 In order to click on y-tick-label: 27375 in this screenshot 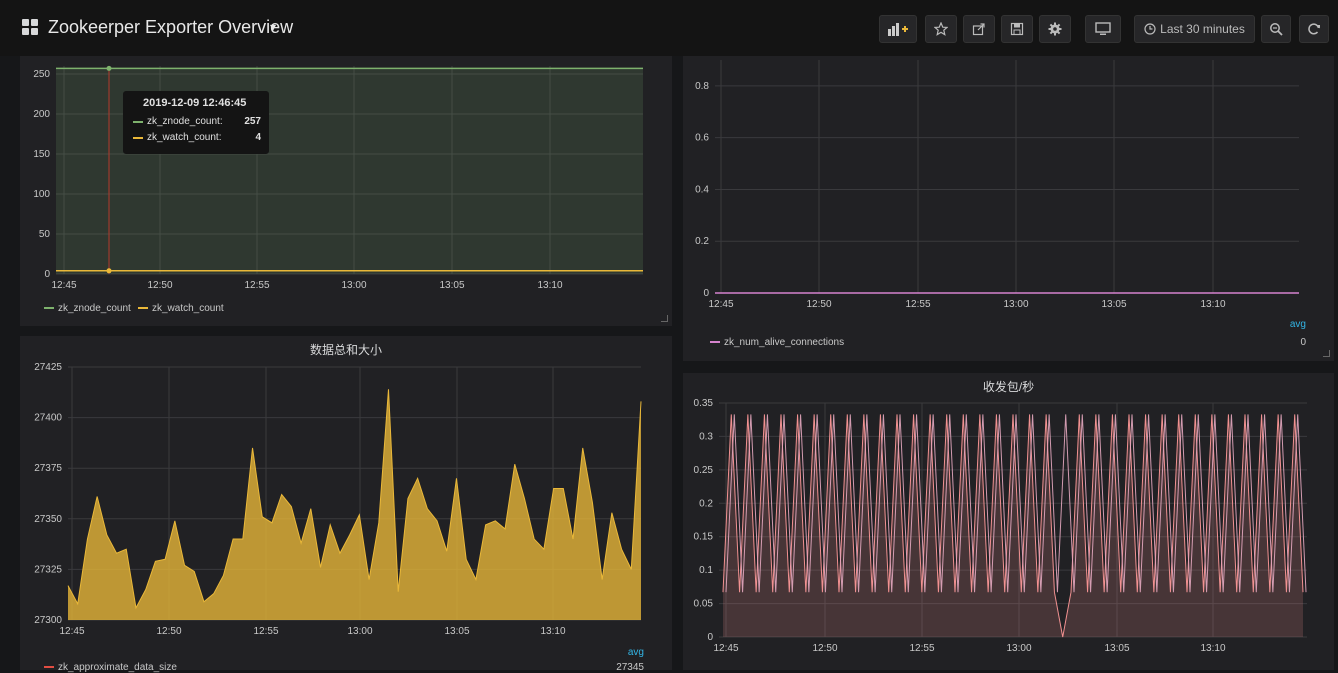, I will do `click(48, 468)`.